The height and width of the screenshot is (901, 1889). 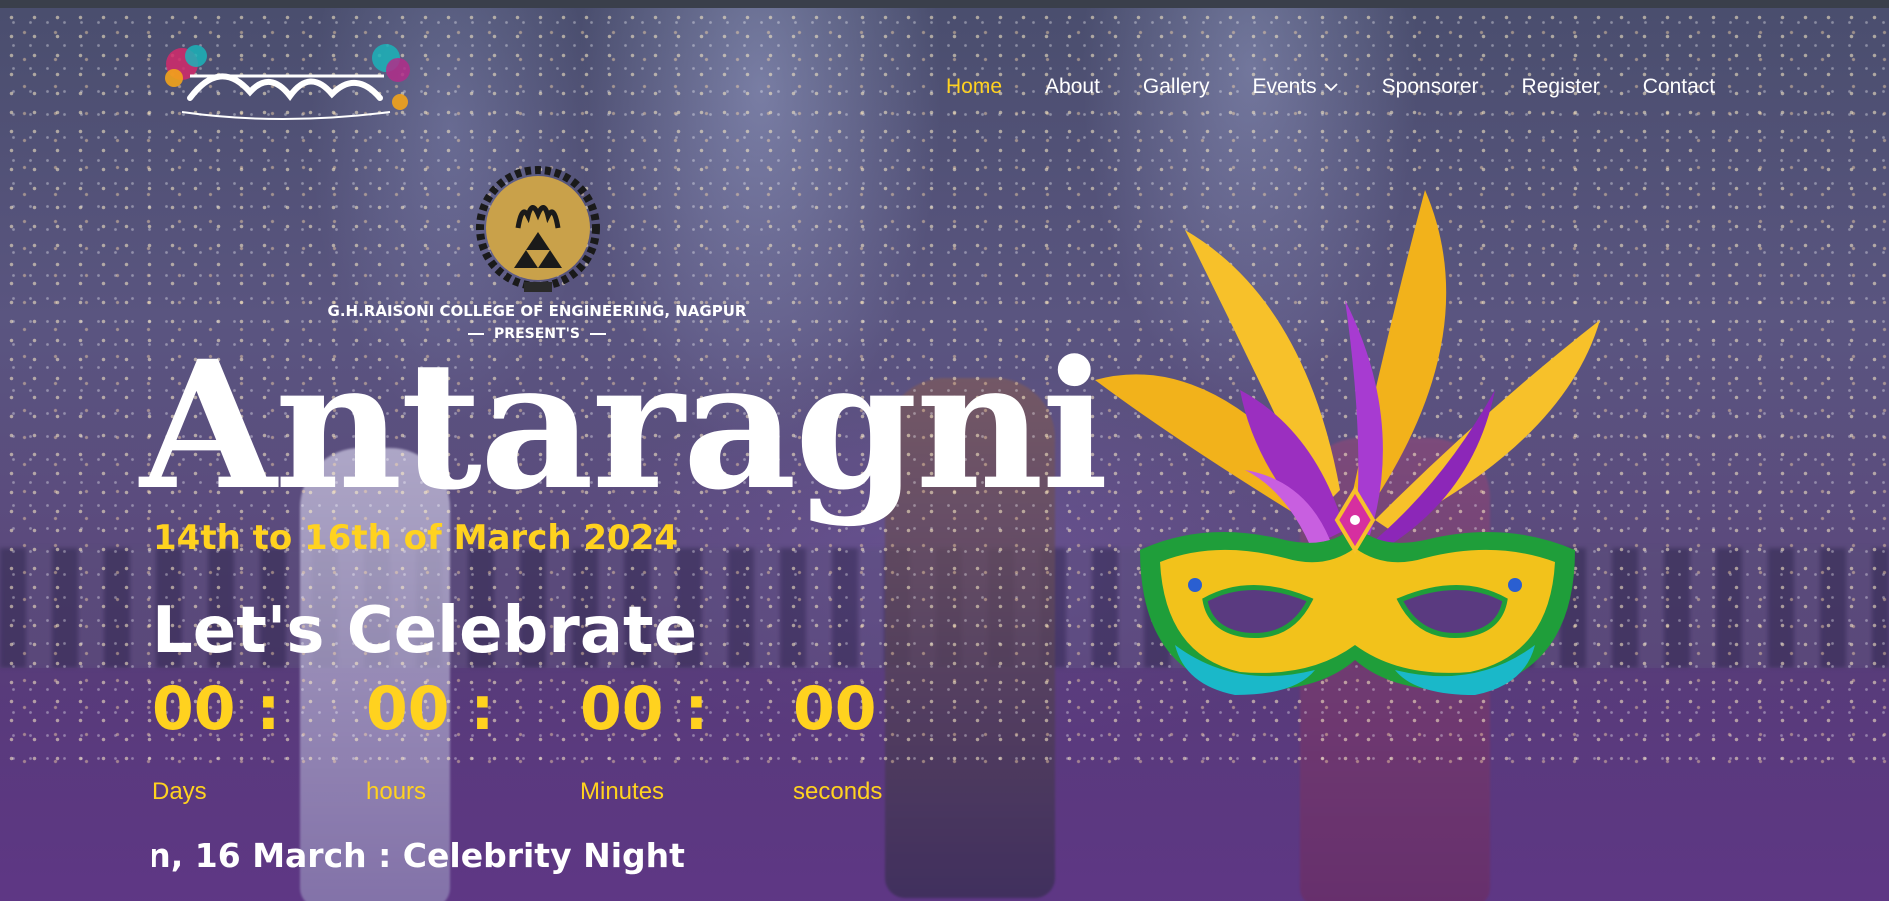 What do you see at coordinates (290, 85) in the screenshot?
I see `antaragni-logo-icon` at bounding box center [290, 85].